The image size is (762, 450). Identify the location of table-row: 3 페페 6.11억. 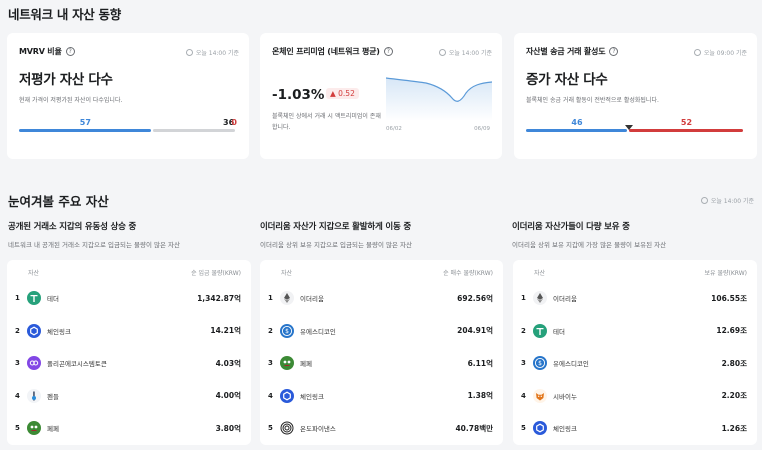
(380, 363).